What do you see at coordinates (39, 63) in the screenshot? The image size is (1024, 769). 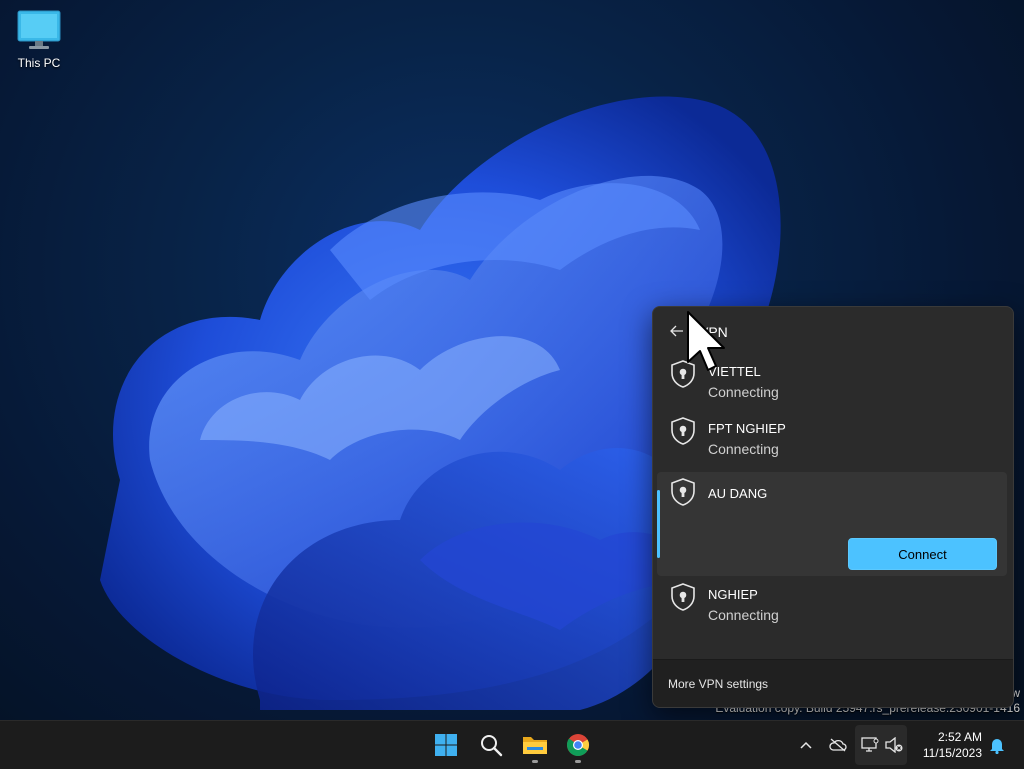 I see `desktop-icon-label: This PC` at bounding box center [39, 63].